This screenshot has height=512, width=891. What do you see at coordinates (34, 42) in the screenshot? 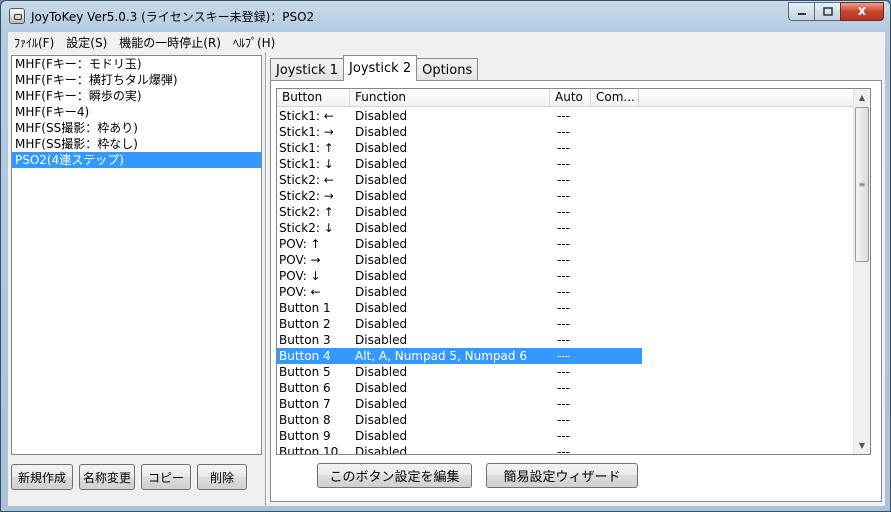
I see `menu-file: ﾌｧｲﾙ(F)` at bounding box center [34, 42].